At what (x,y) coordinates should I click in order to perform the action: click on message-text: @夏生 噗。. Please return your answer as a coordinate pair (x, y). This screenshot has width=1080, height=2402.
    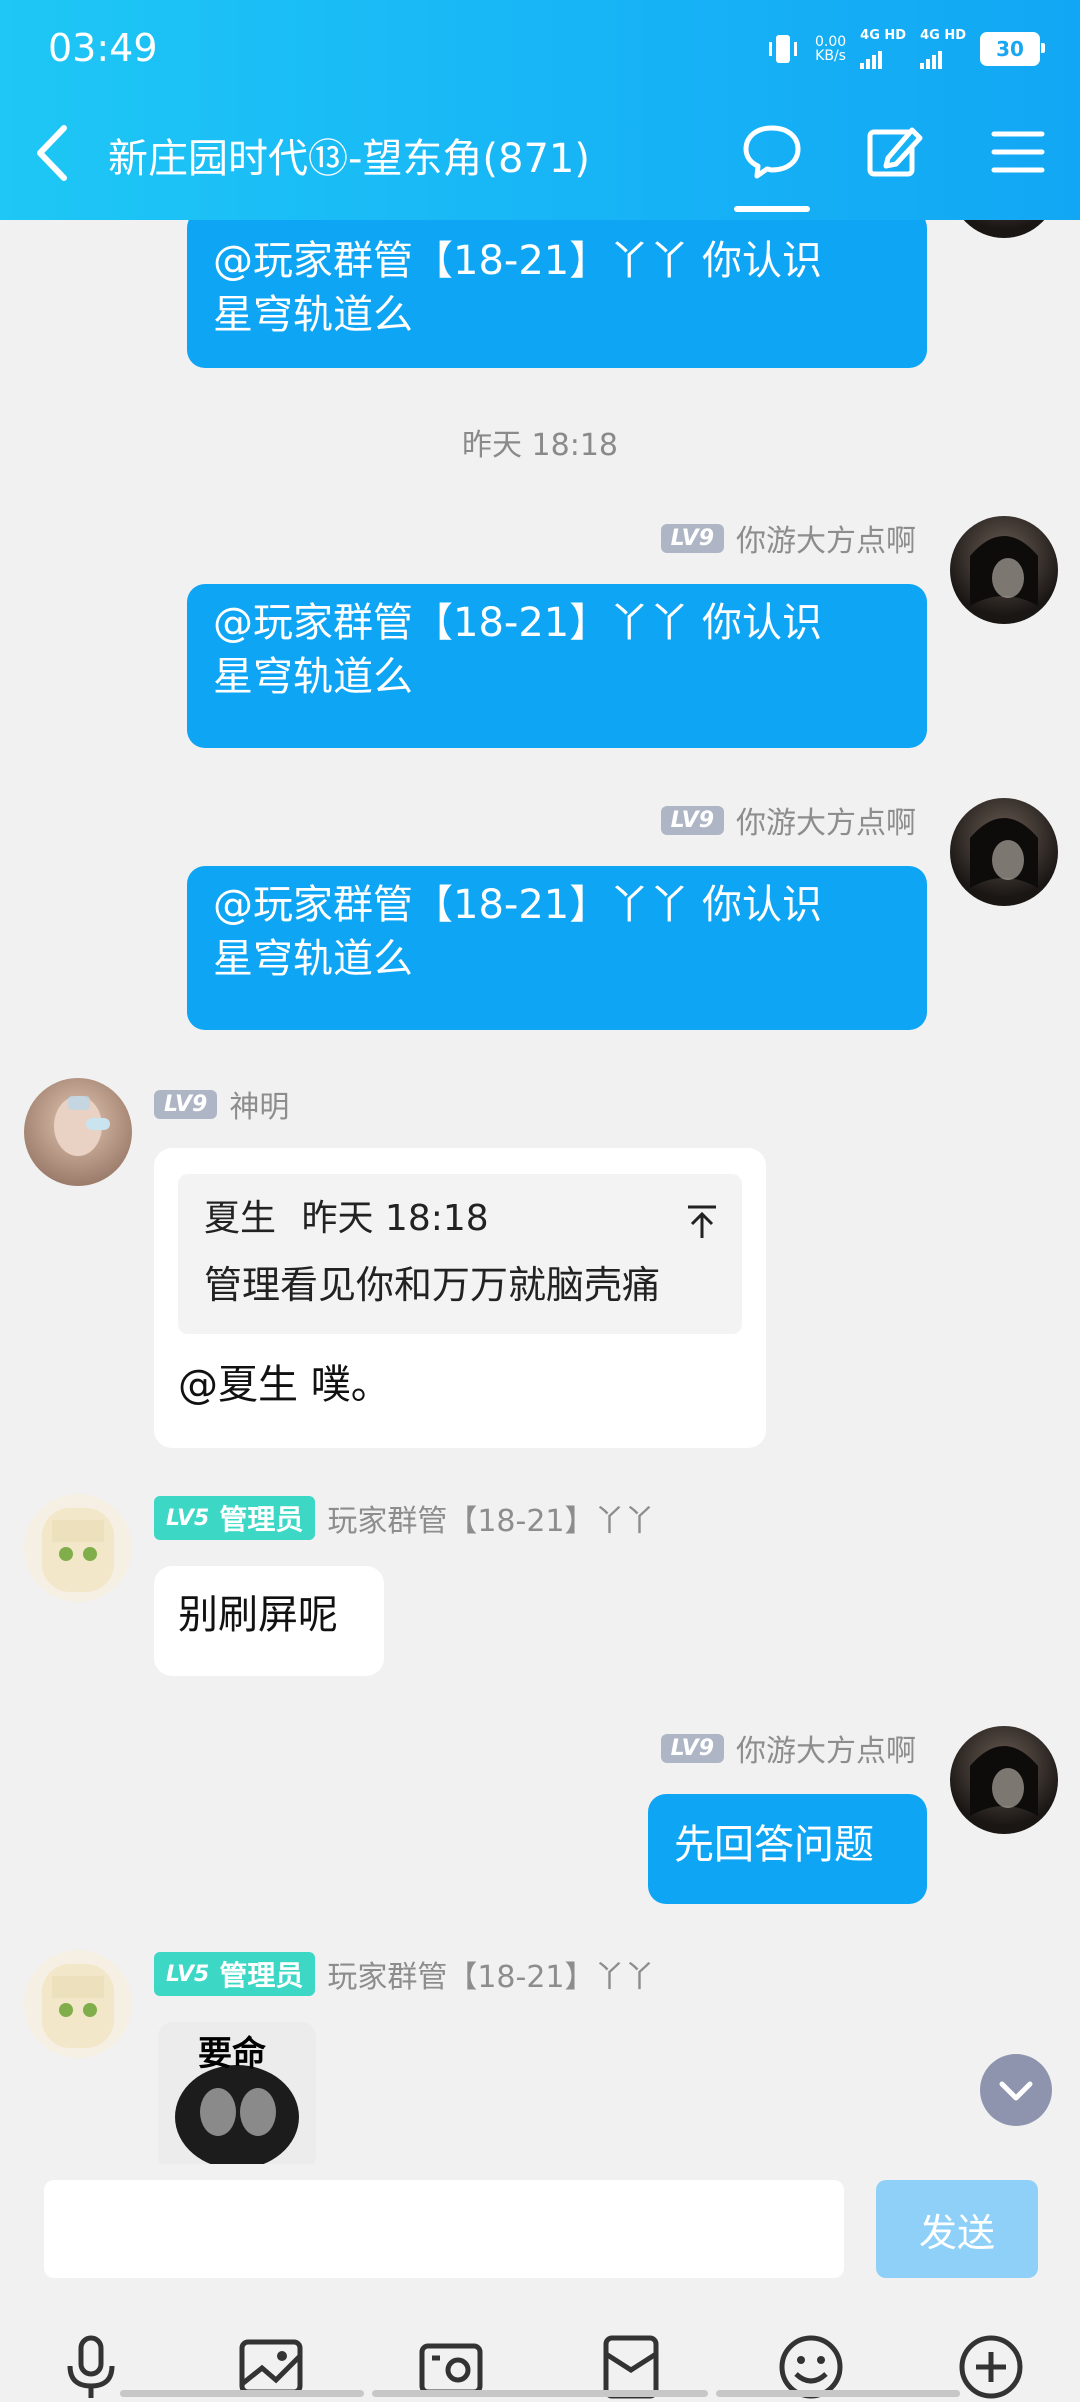
    Looking at the image, I should click on (284, 1385).